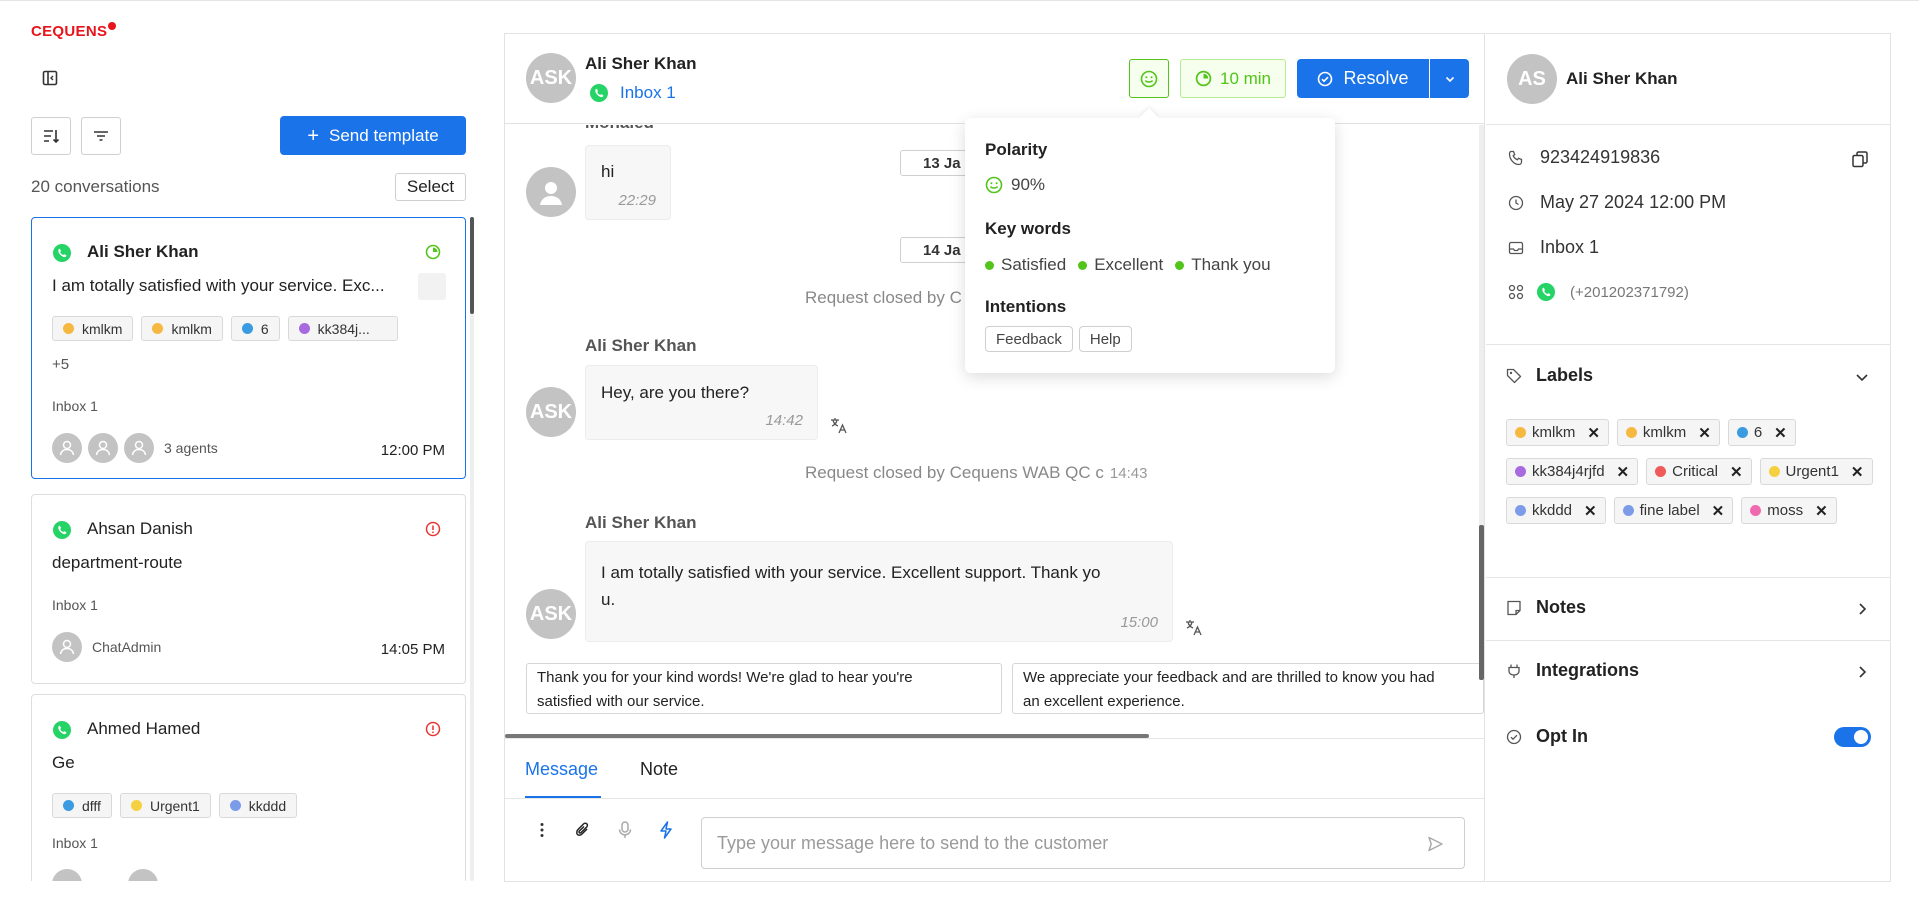 The width and height of the screenshot is (1919, 909). What do you see at coordinates (1532, 79) in the screenshot?
I see `avatar: AS` at bounding box center [1532, 79].